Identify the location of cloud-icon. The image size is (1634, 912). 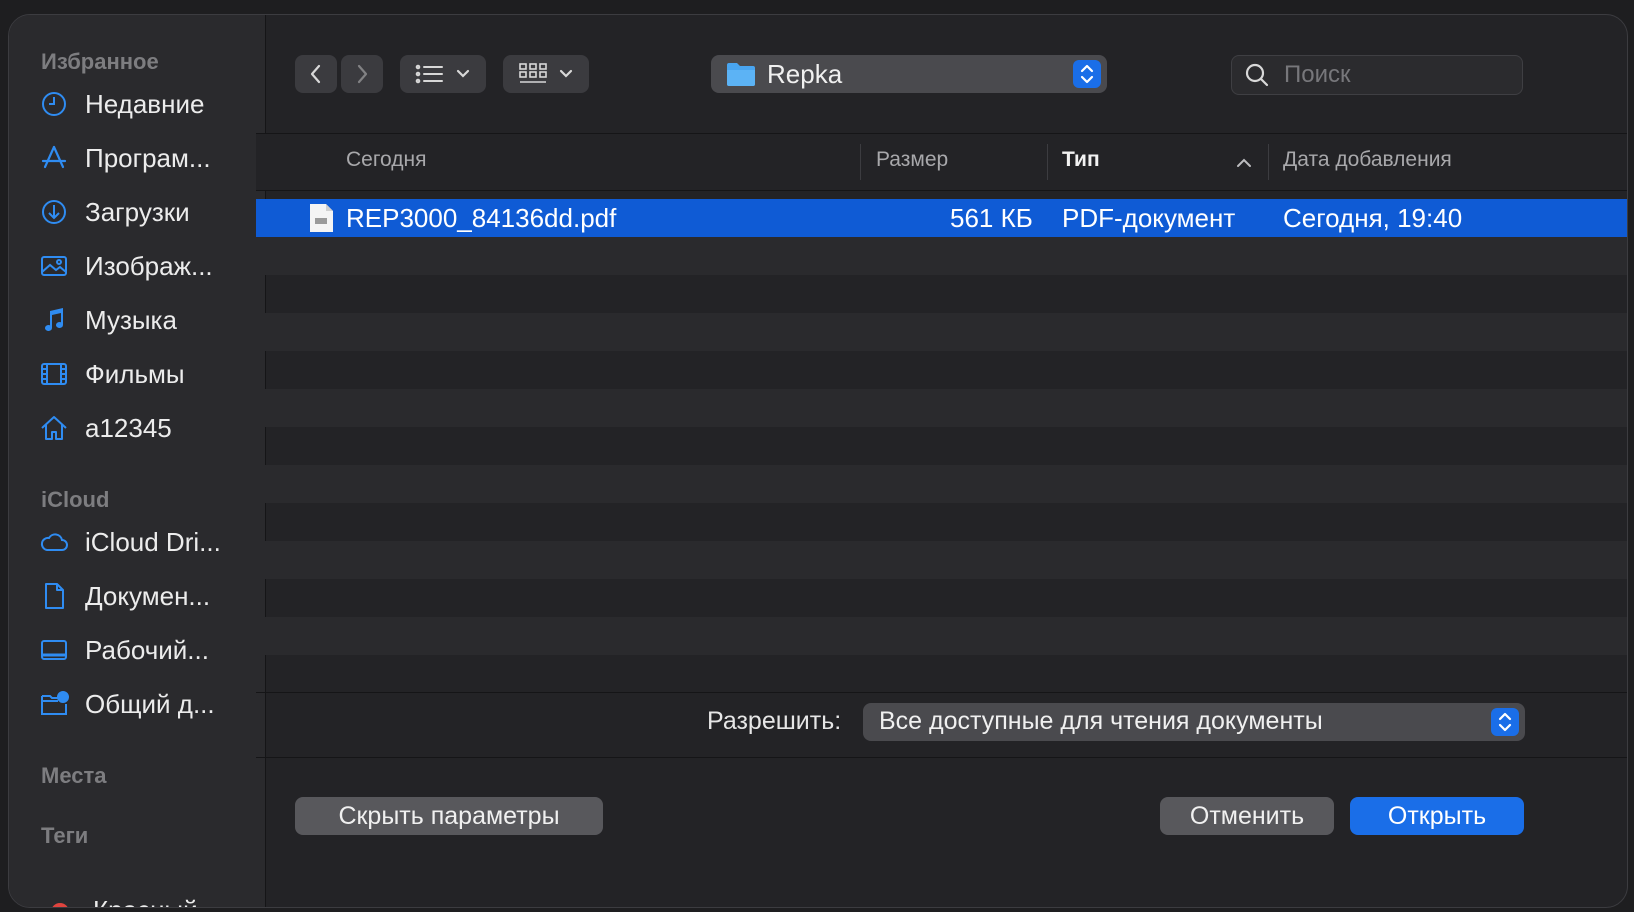
(54, 542).